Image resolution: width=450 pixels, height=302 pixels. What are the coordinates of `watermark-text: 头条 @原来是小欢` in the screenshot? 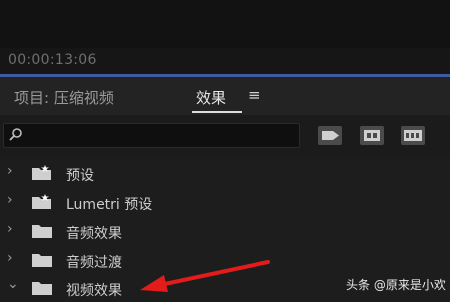 It's located at (396, 285).